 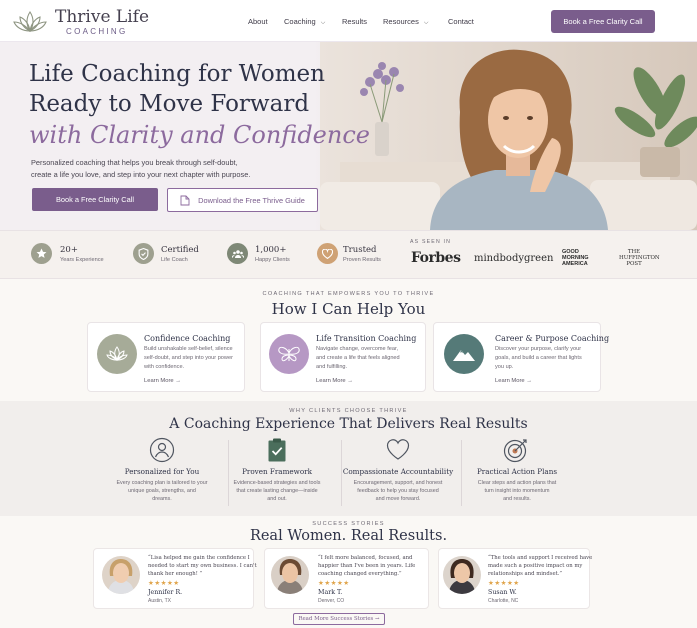 What do you see at coordinates (517, 499) in the screenshot?
I see `why-item-desc: and results.` at bounding box center [517, 499].